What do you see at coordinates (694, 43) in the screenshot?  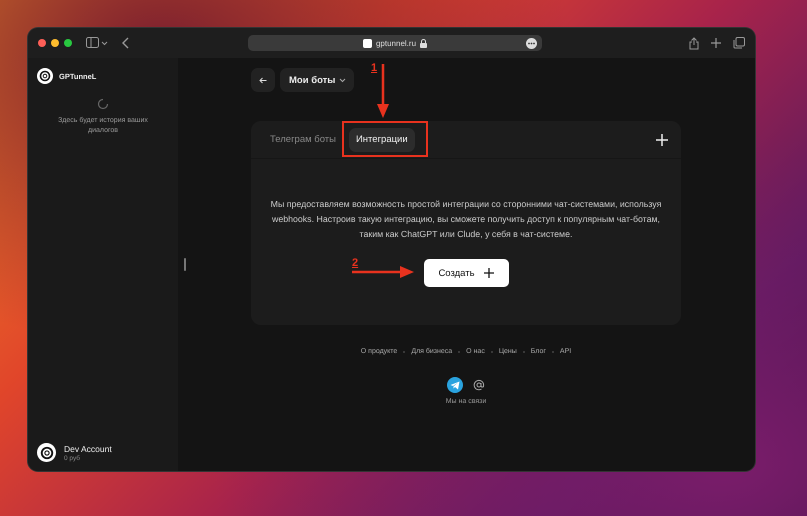 I see `share-icon` at bounding box center [694, 43].